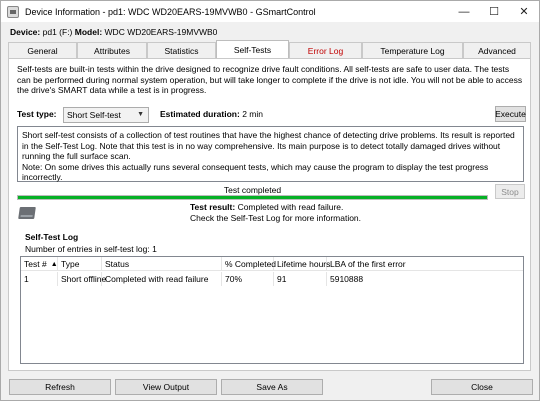 The height and width of the screenshot is (401, 540). I want to click on tab-error-log: Error Log, so click(325, 50).